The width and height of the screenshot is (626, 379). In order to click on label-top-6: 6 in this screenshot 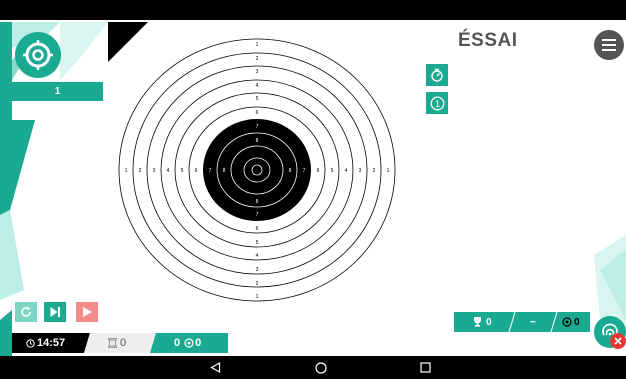, I will do `click(257, 113)`.